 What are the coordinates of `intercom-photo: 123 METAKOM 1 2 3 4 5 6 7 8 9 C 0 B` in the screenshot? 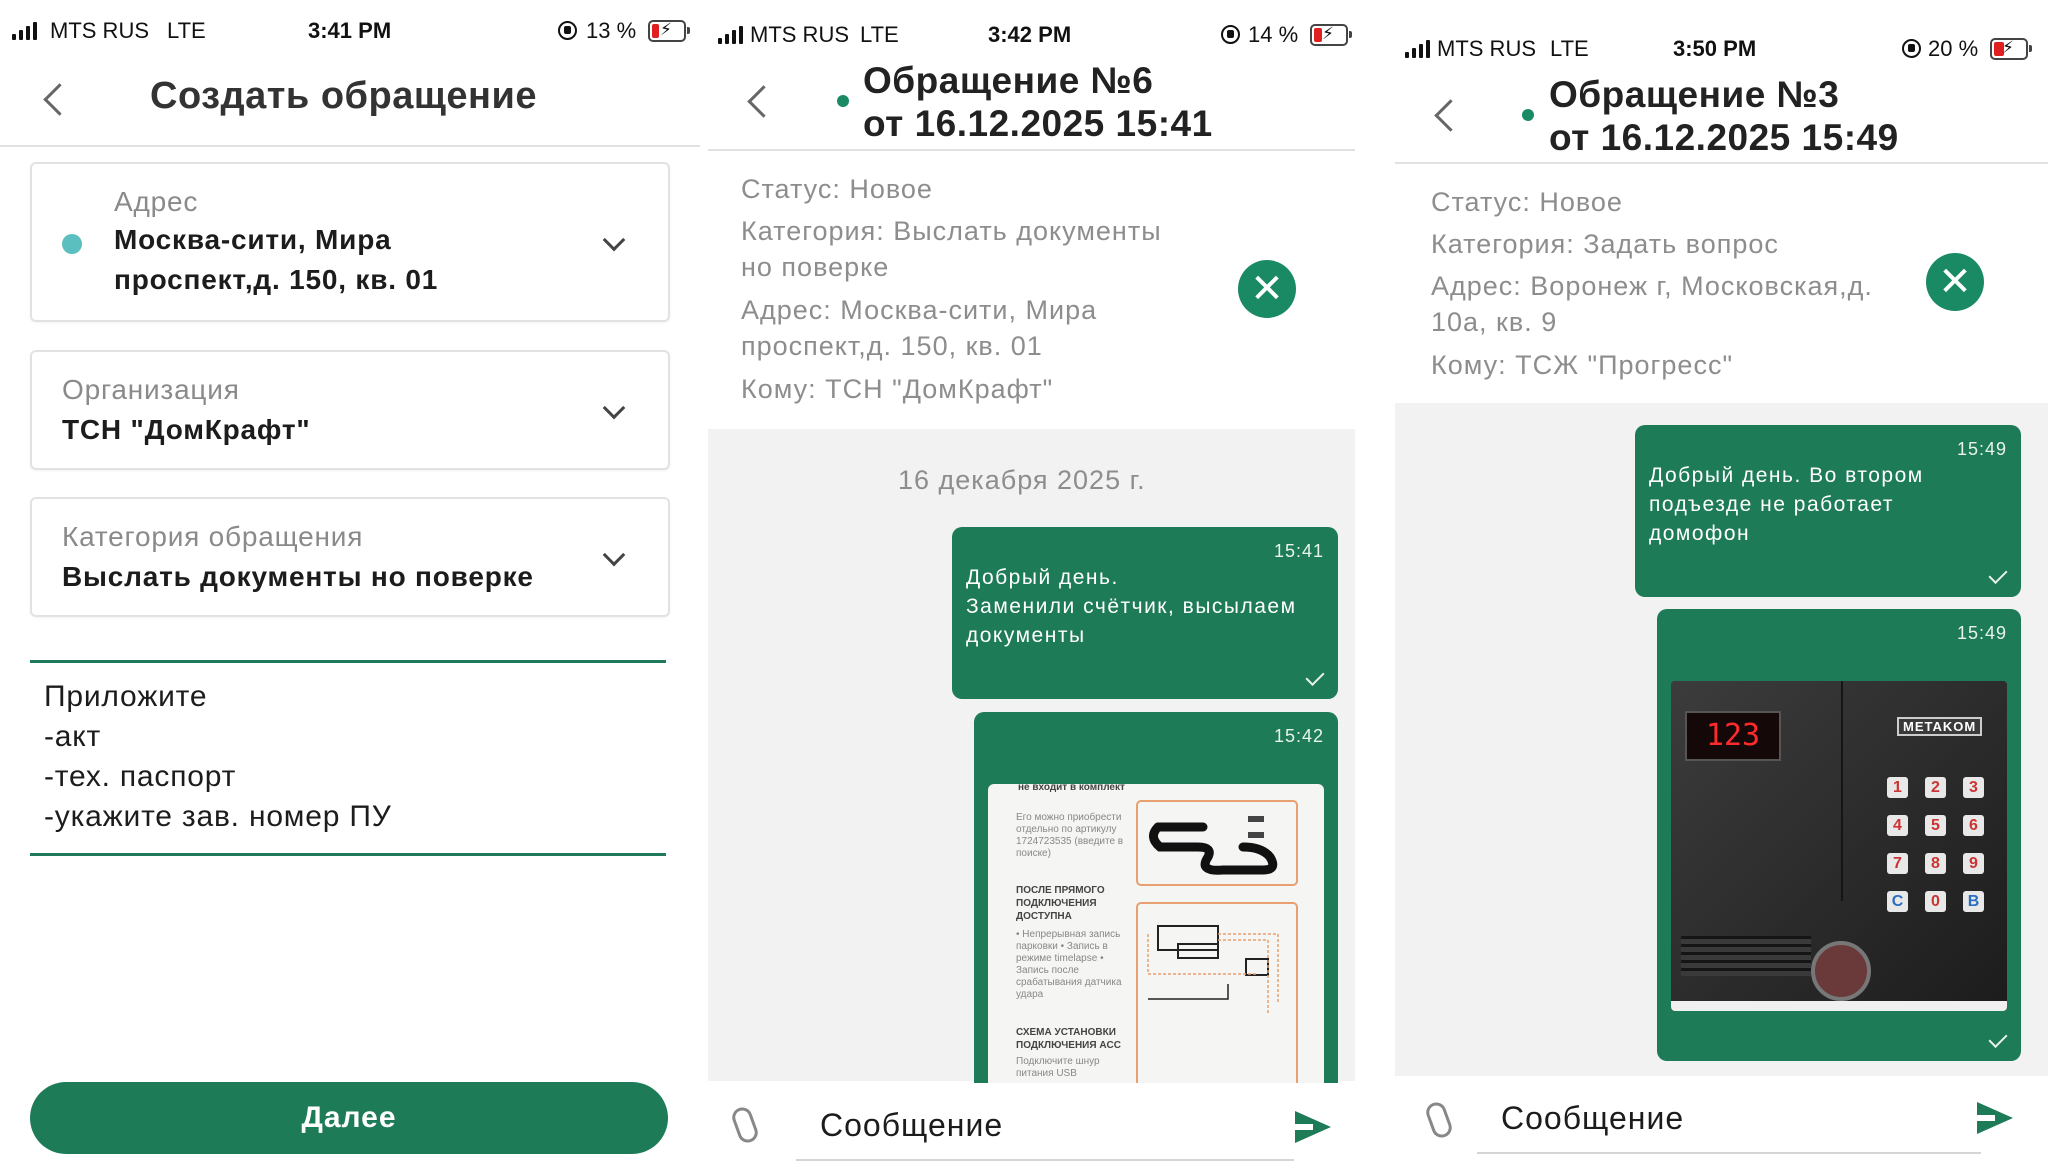 It's located at (1839, 846).